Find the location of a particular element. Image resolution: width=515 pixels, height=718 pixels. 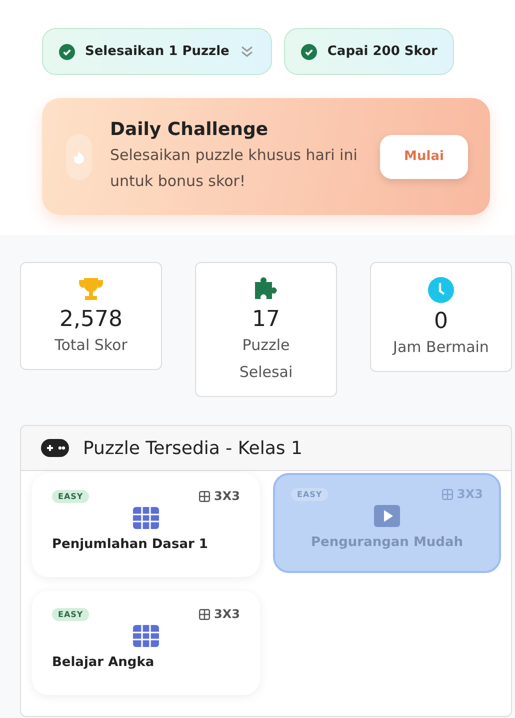

stat-value: 0 is located at coordinates (441, 321).